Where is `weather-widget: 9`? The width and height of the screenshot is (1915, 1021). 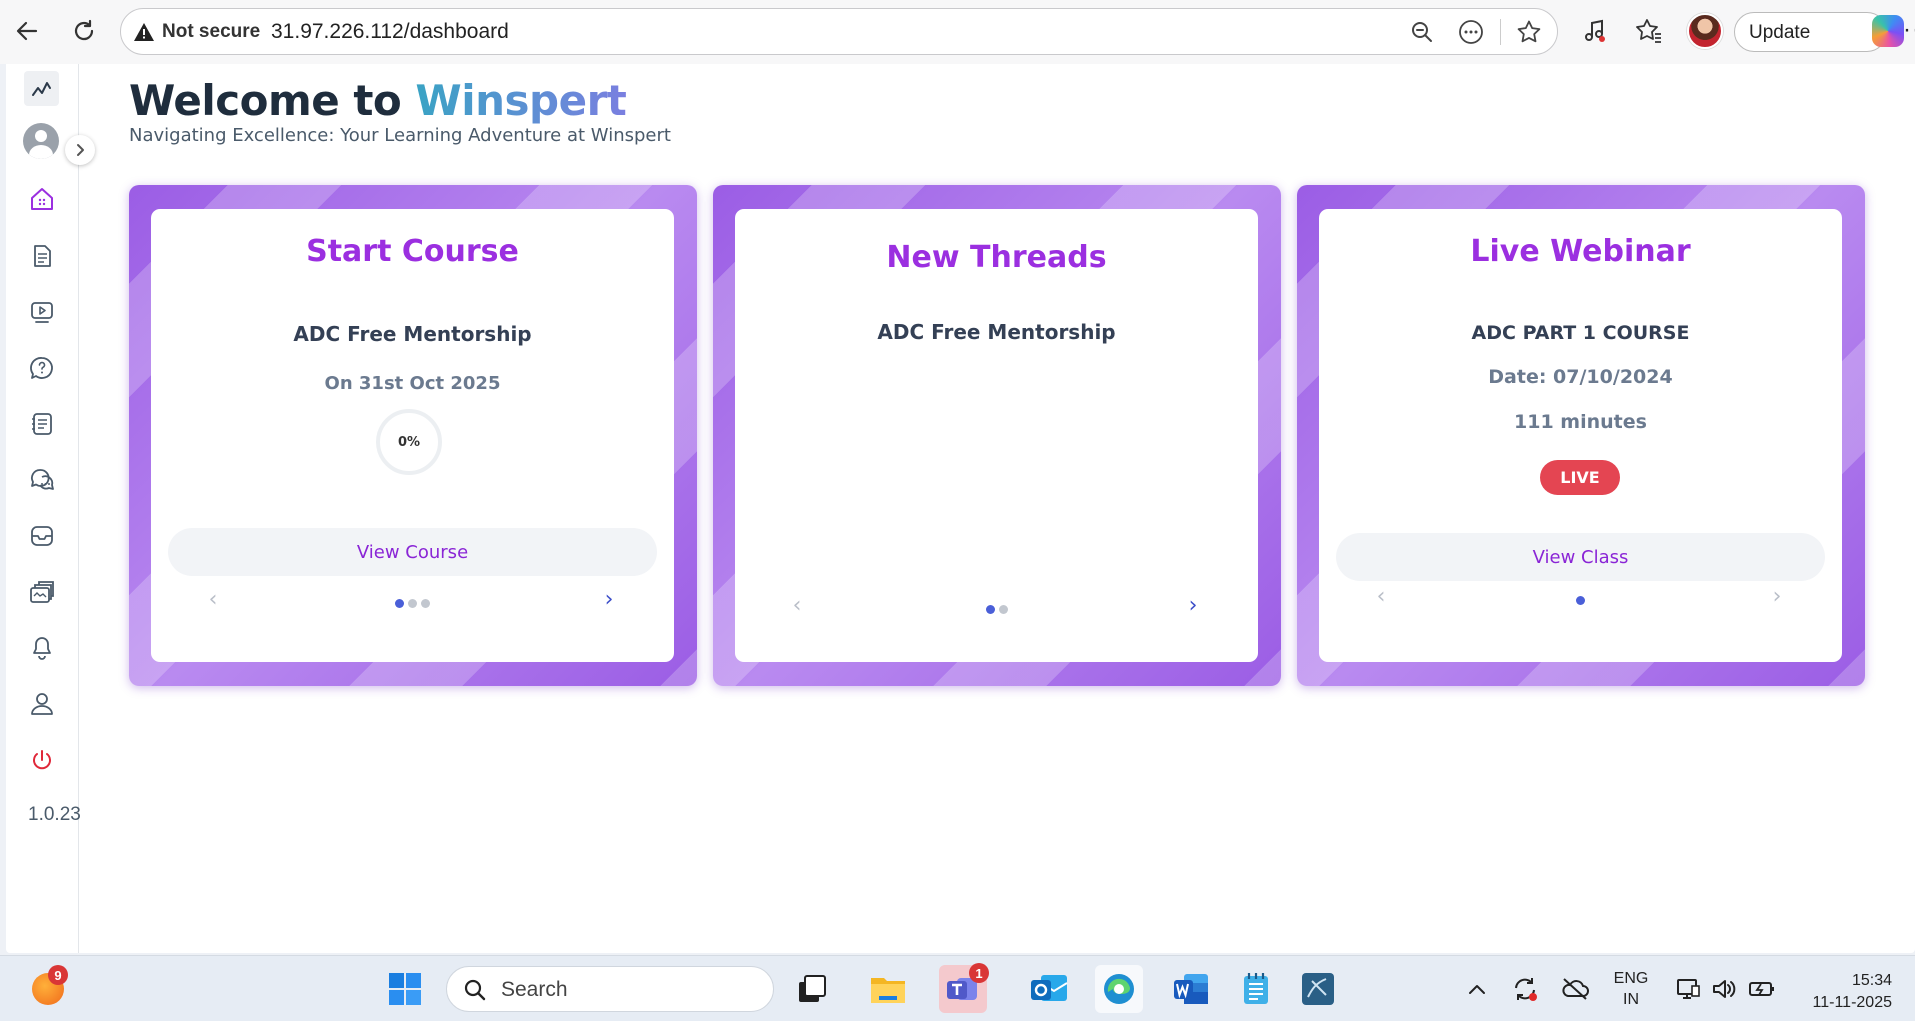 weather-widget: 9 is located at coordinates (48, 989).